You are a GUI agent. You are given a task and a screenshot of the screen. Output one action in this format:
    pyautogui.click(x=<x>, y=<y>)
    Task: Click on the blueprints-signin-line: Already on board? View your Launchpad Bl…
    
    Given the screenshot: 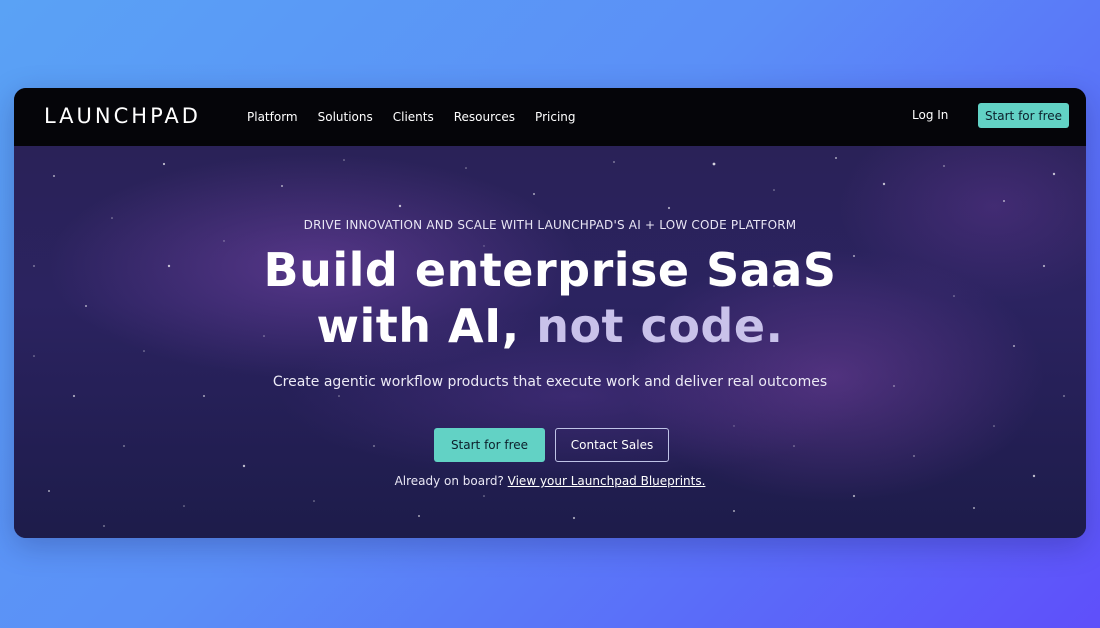 What is the action you would take?
    pyautogui.click(x=550, y=481)
    